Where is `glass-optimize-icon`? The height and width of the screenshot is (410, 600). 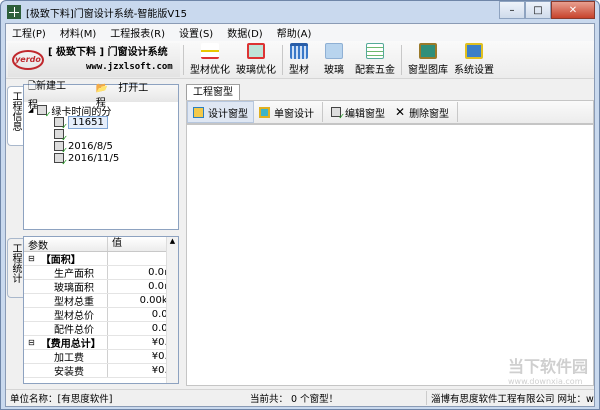 glass-optimize-icon is located at coordinates (256, 51).